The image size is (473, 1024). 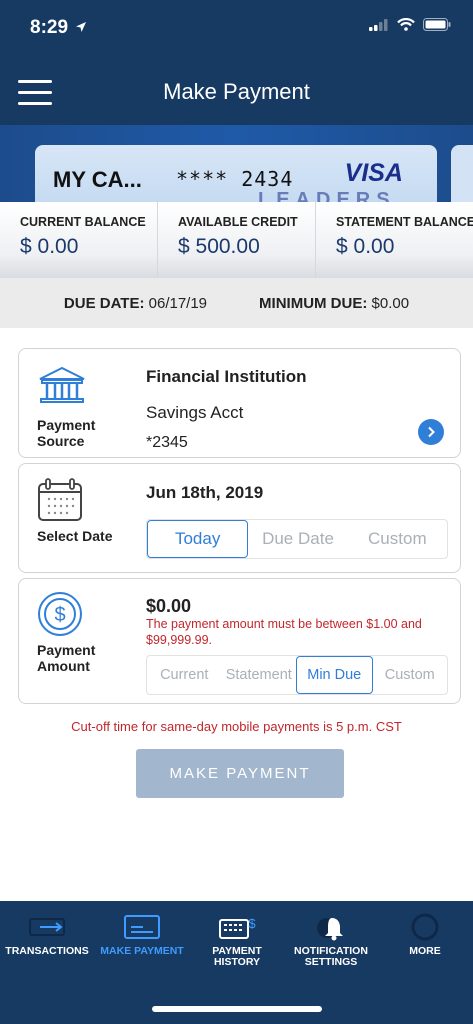 What do you see at coordinates (378, 24) in the screenshot?
I see `cellular-signal-icon` at bounding box center [378, 24].